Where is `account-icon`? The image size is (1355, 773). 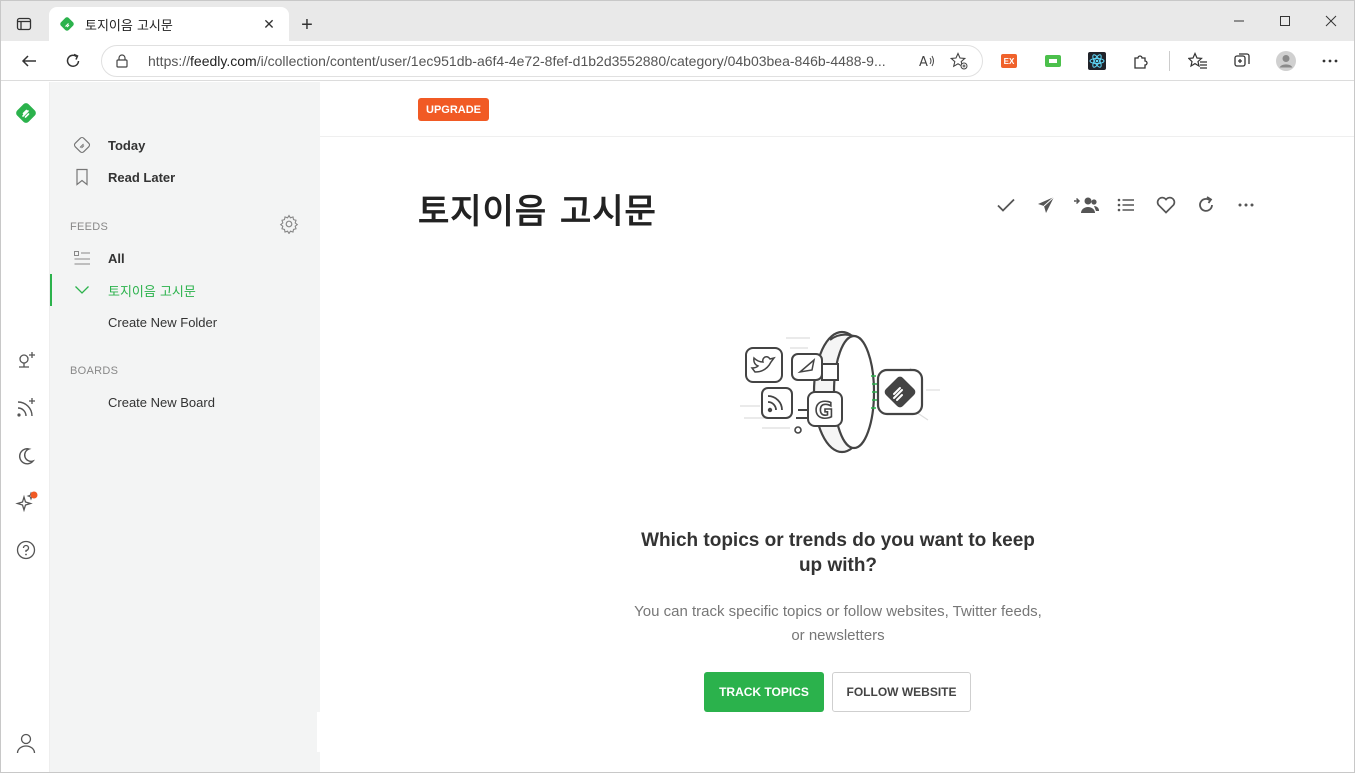
account-icon is located at coordinates (26, 743).